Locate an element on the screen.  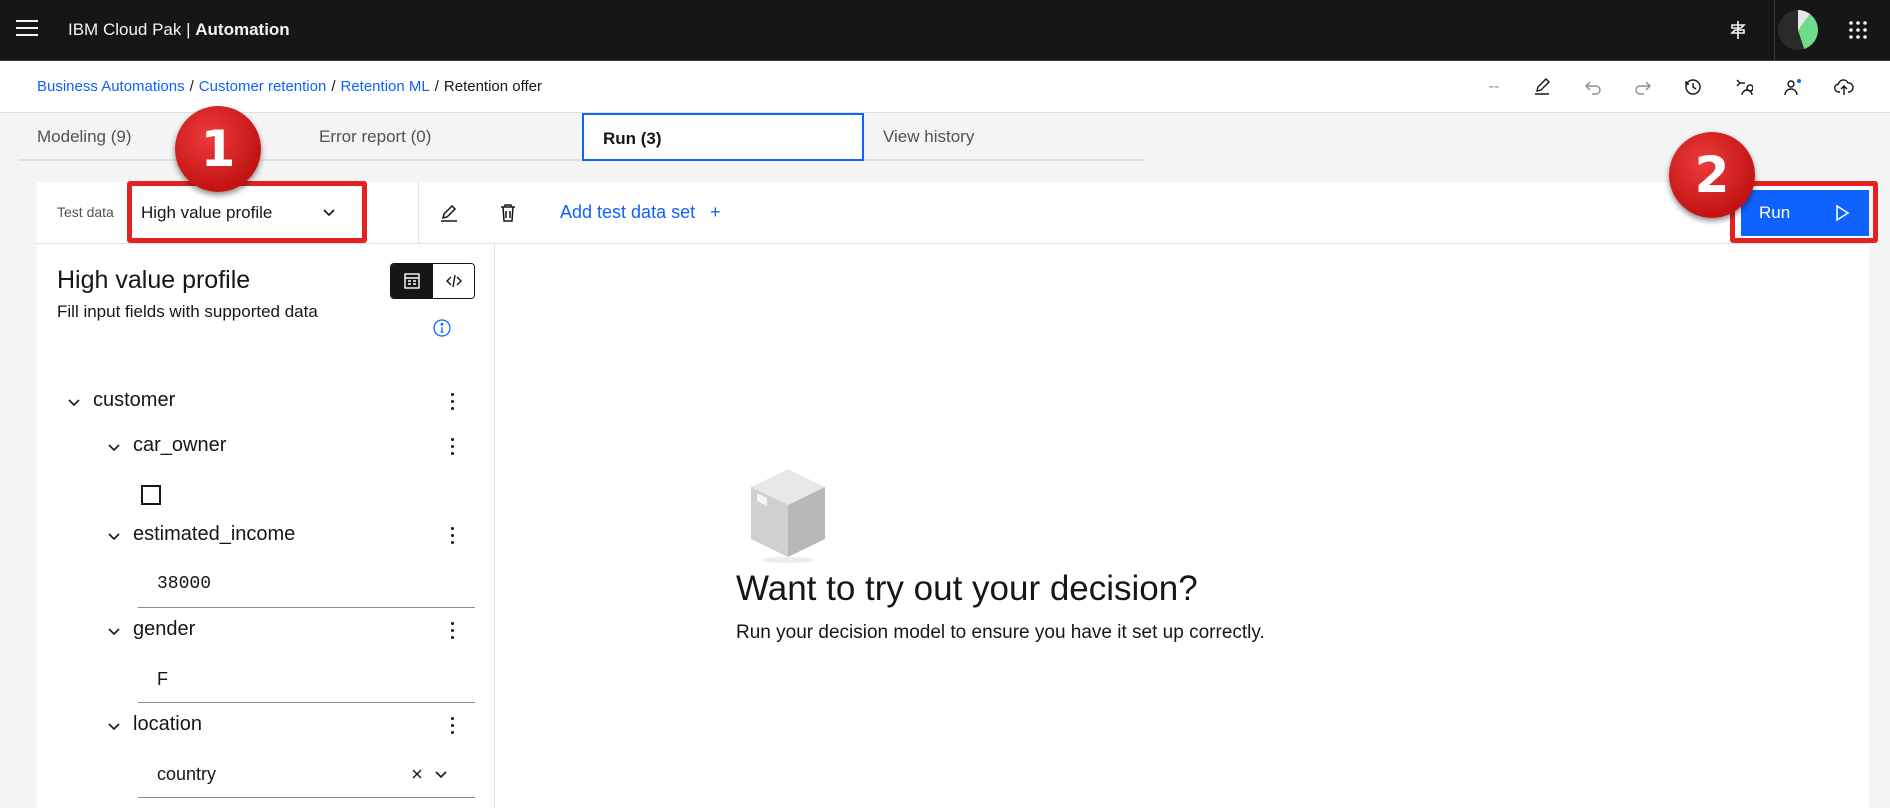
location-select-value: country is located at coordinates (187, 774).